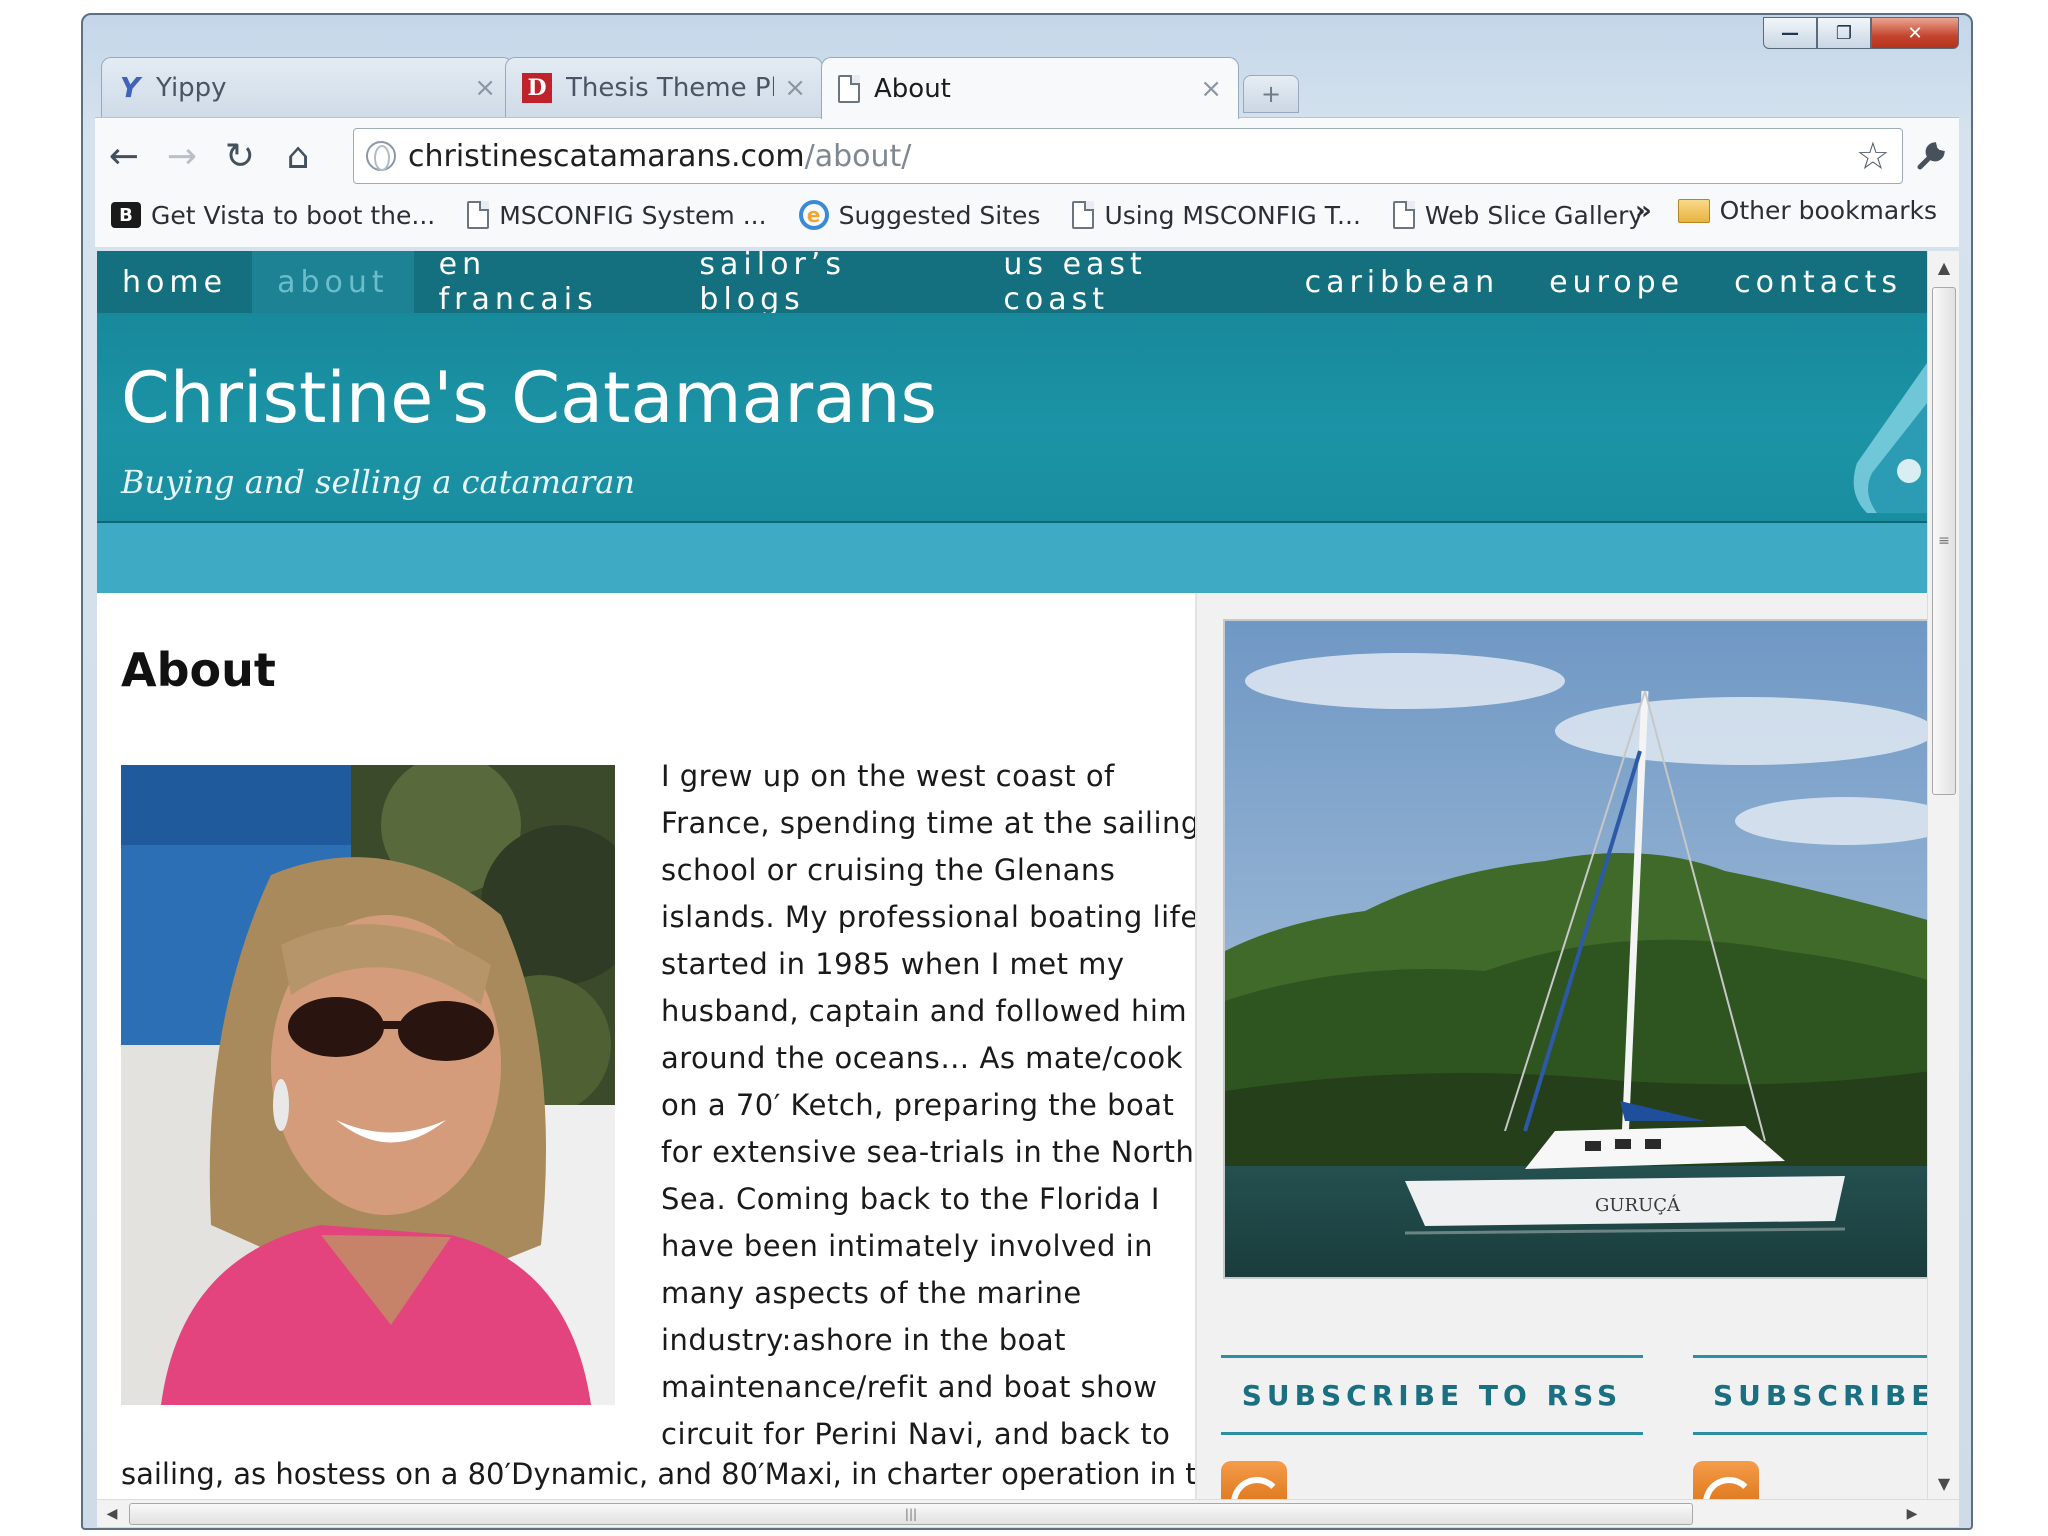  I want to click on about-text-line: I grew up on the west coast of, so click(888, 776).